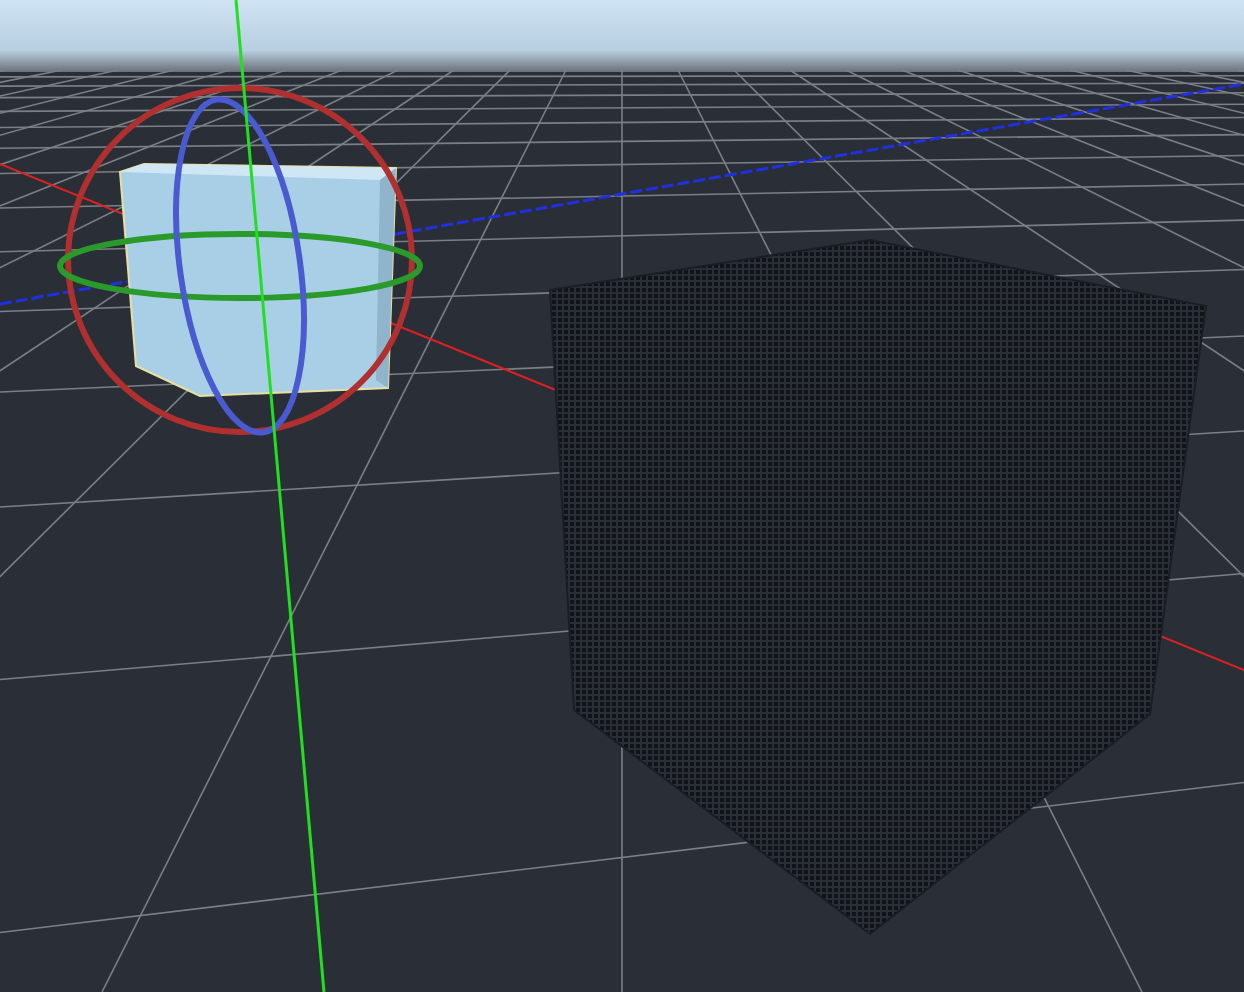 This screenshot has width=1244, height=992. Describe the element at coordinates (240, 260) in the screenshot. I see `rotation-gizmo` at that location.